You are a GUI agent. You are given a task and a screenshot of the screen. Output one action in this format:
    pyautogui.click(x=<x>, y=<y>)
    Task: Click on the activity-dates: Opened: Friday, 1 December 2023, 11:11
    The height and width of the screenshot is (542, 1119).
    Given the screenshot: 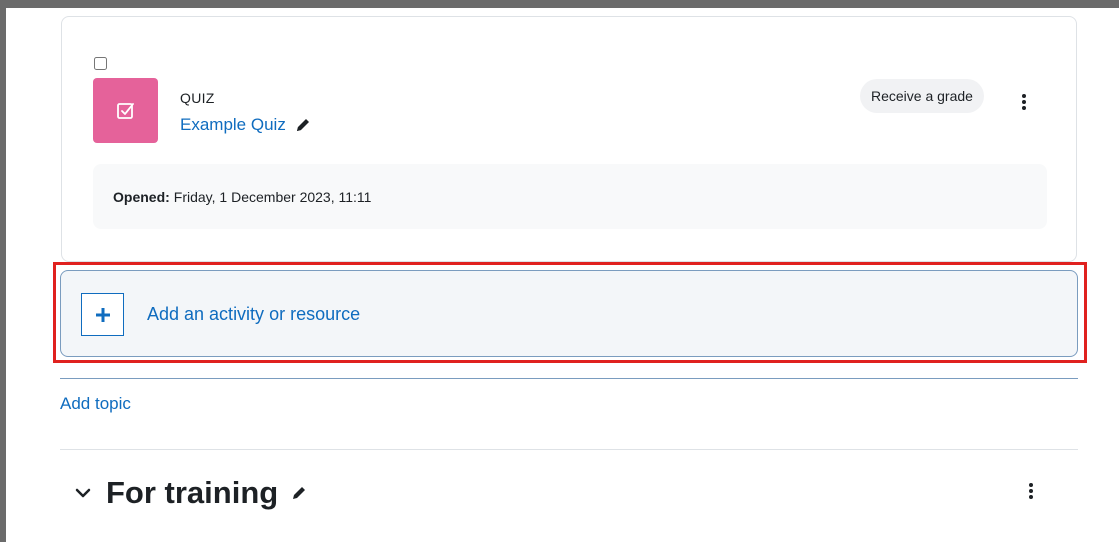 What is the action you would take?
    pyautogui.click(x=570, y=196)
    